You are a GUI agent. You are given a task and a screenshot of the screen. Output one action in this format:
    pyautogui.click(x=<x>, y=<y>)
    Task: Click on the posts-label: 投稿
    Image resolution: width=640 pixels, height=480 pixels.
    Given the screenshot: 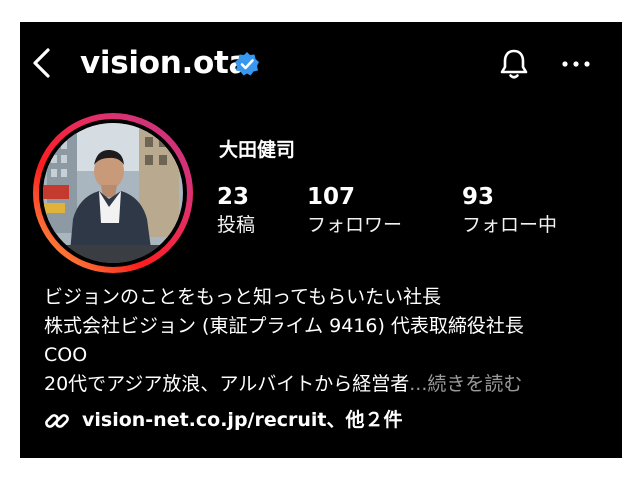 What is the action you would take?
    pyautogui.click(x=236, y=225)
    